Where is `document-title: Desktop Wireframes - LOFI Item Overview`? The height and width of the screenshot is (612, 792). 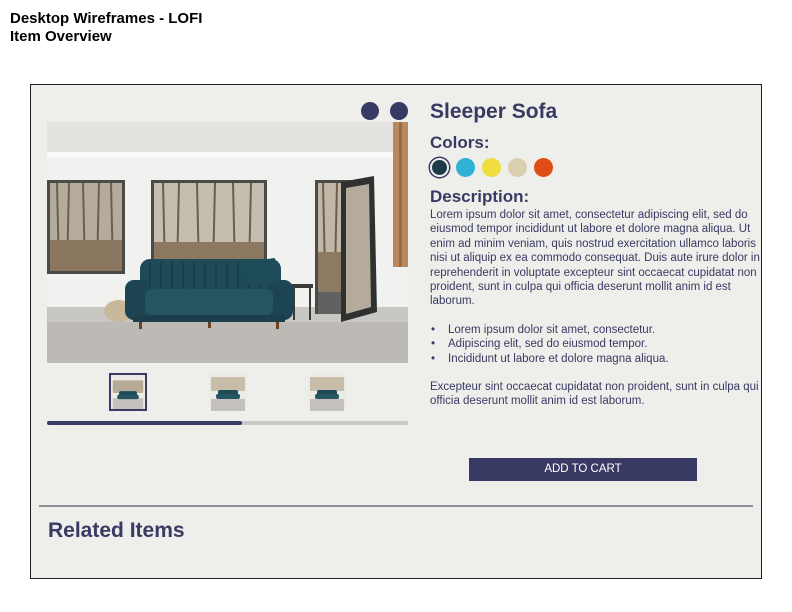
document-title: Desktop Wireframes - LOFI Item Overview is located at coordinates (106, 28).